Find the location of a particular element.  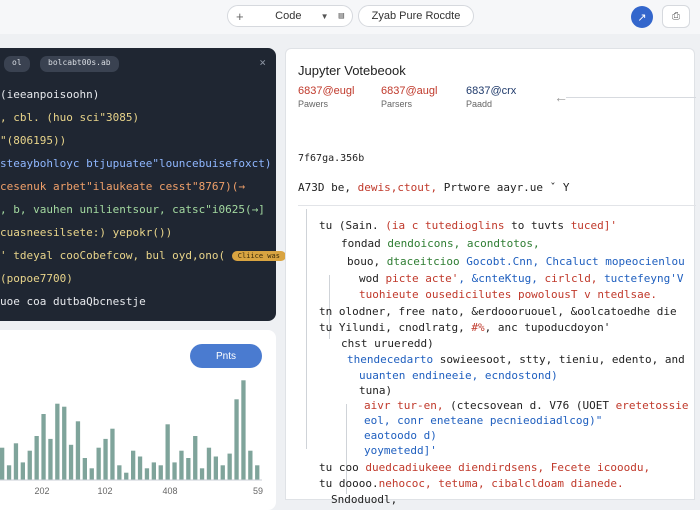

indent-guide is located at coordinates (306, 329).